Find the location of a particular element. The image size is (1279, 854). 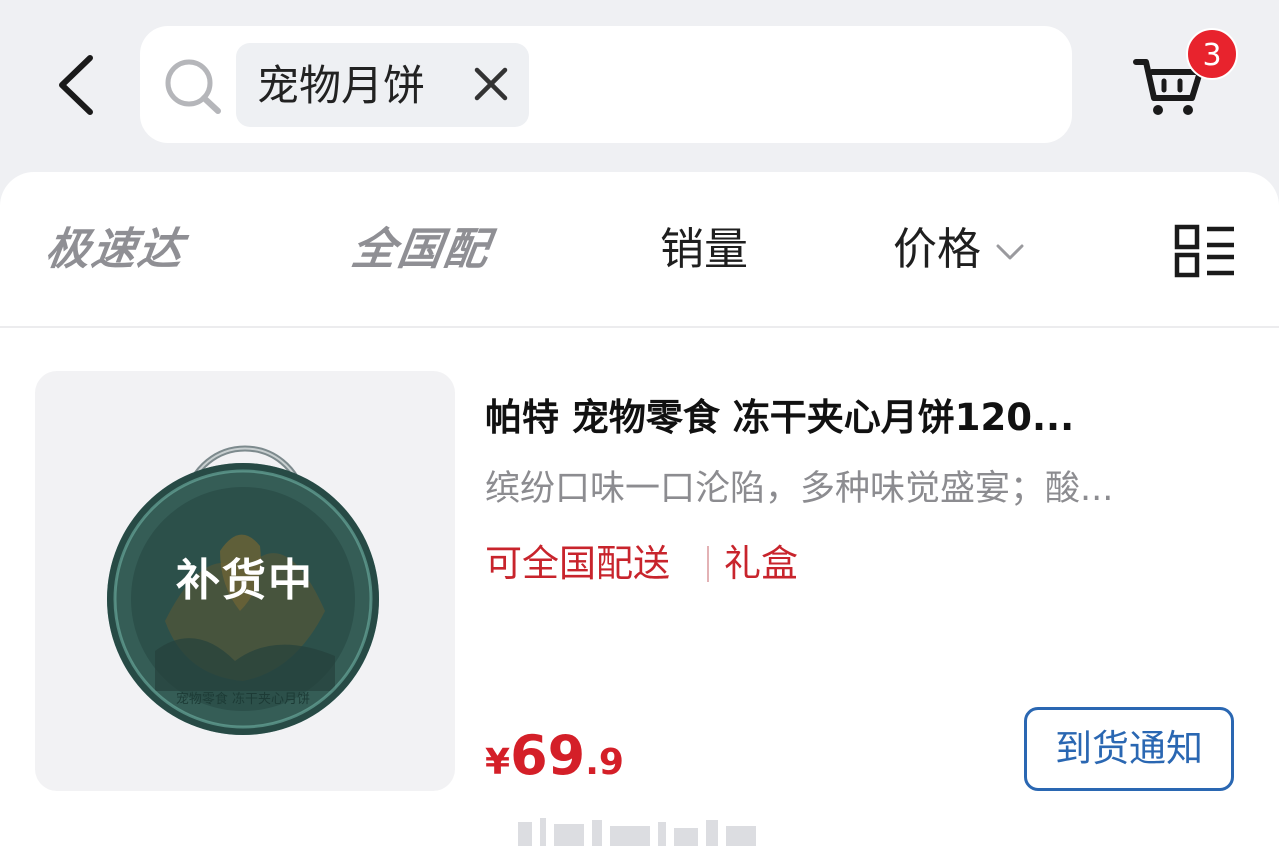

product-price: ¥69.9 is located at coordinates (554, 755).